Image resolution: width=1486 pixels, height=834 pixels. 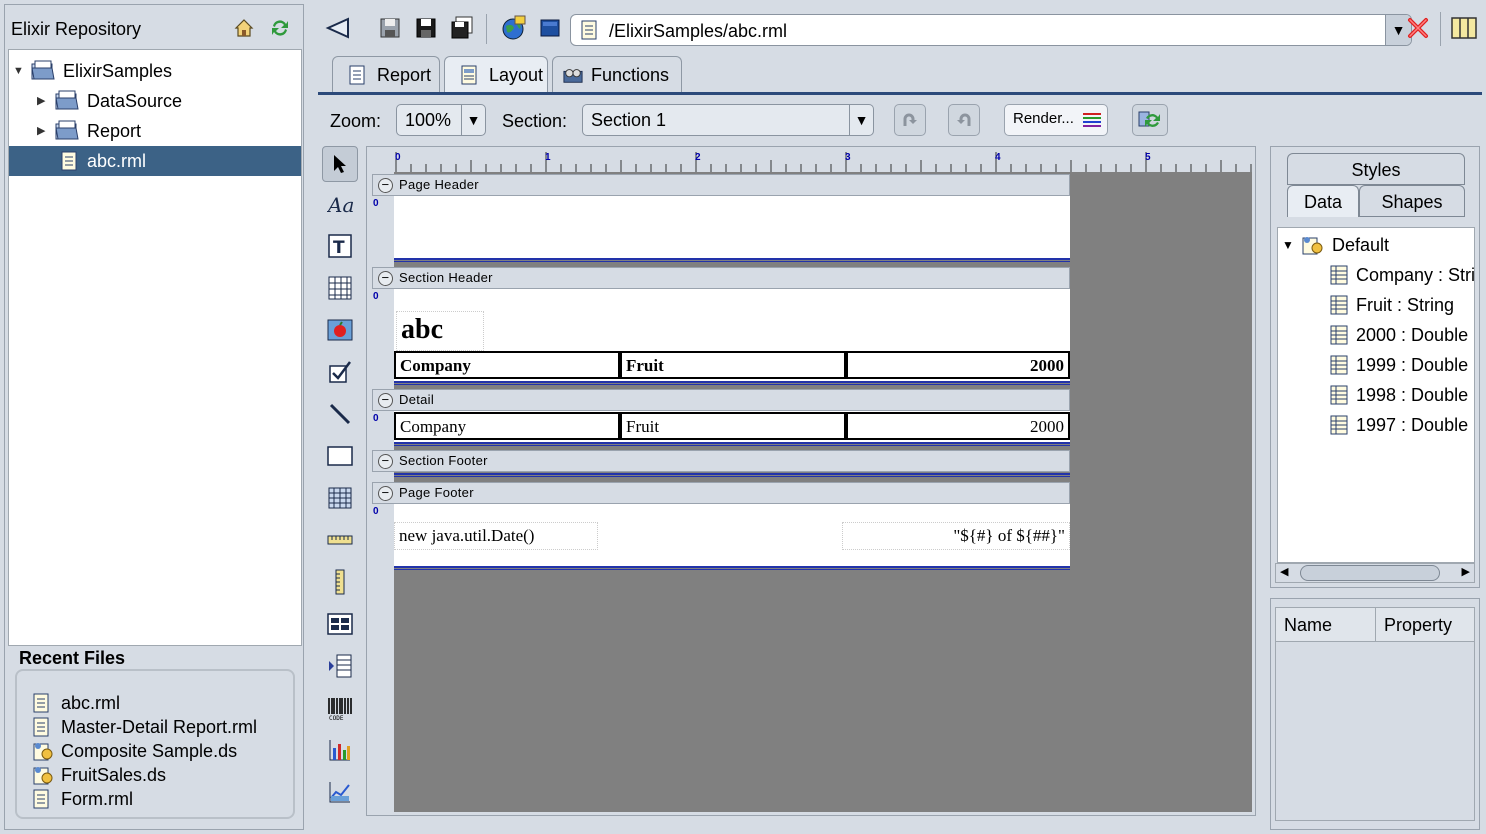 I want to click on layout-columns-icon, so click(x=1464, y=28).